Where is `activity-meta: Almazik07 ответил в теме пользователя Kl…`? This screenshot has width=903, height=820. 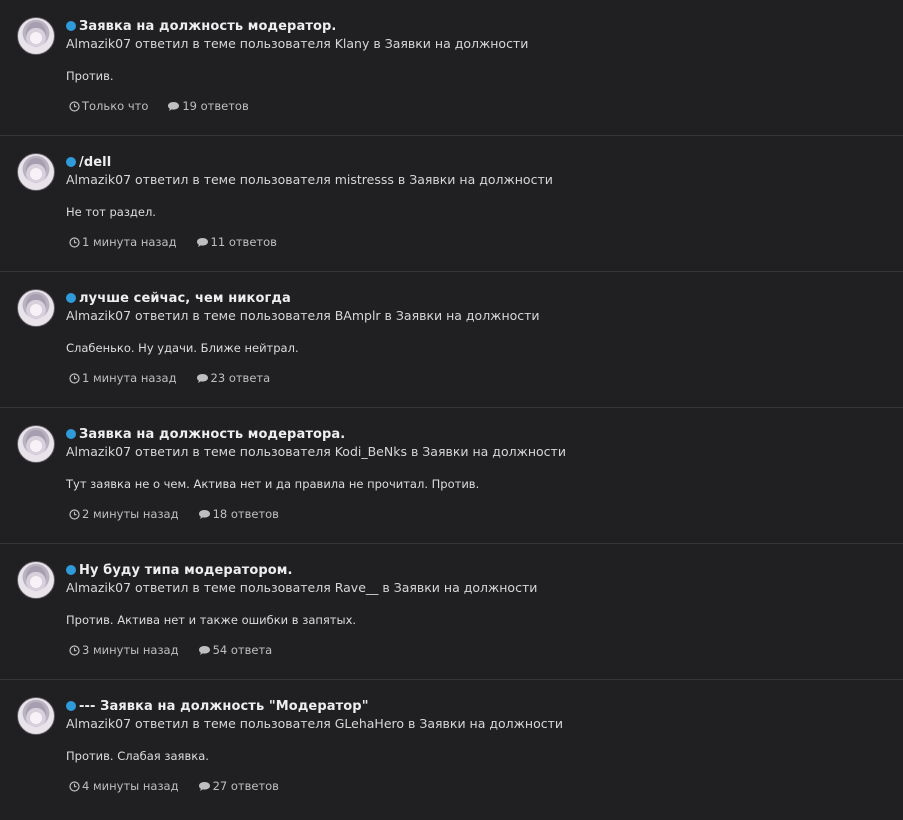 activity-meta: Almazik07 ответил в теме пользователя Kl… is located at coordinates (297, 43).